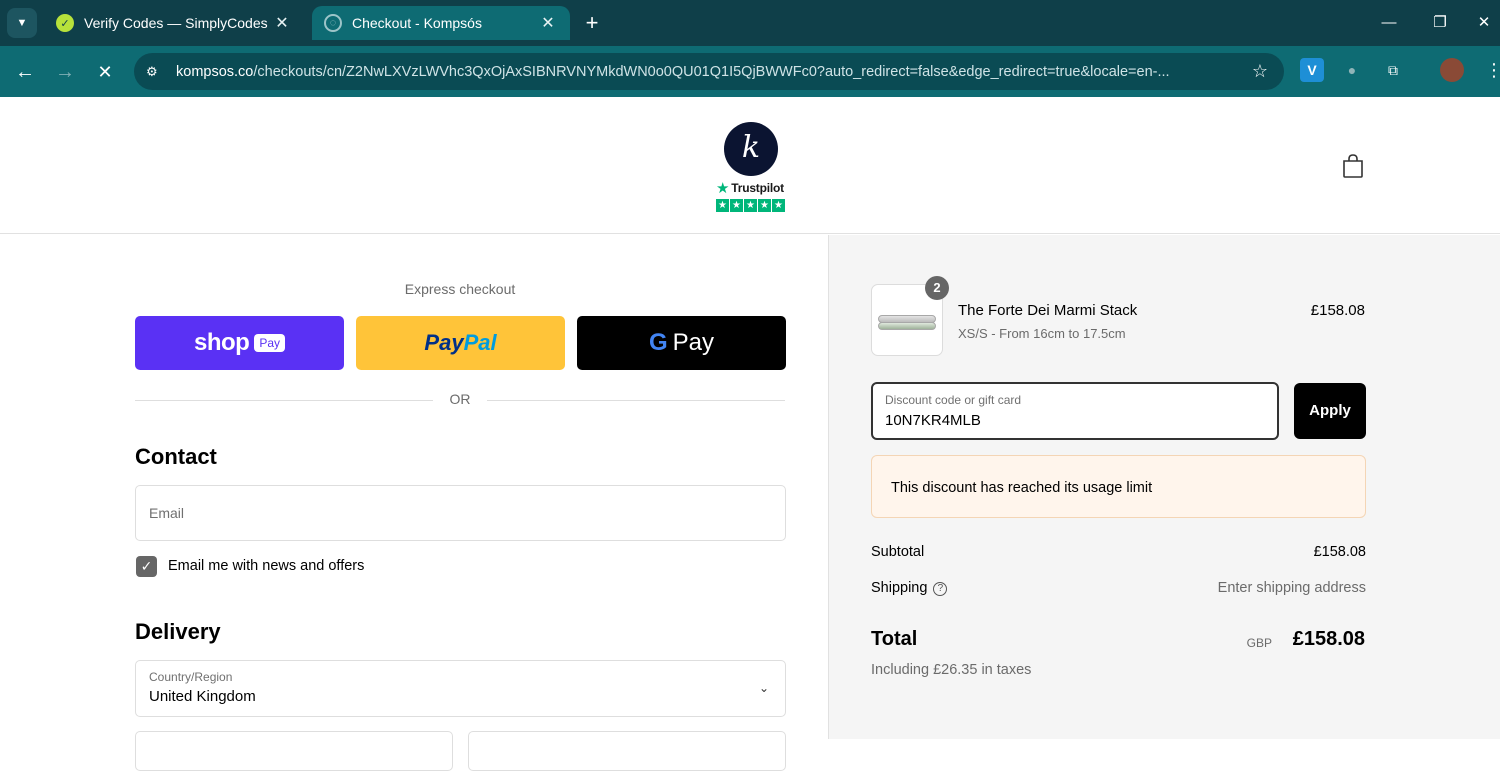  Describe the element at coordinates (592, 23) in the screenshot. I see `new-tab-button: +` at that location.